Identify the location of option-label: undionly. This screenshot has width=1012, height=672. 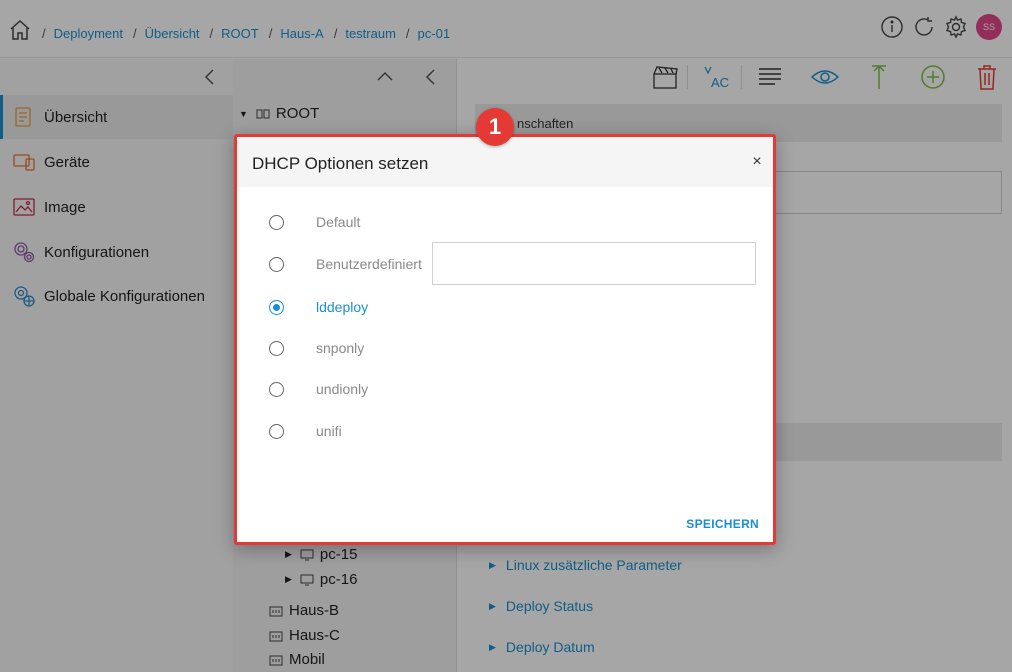
(342, 389).